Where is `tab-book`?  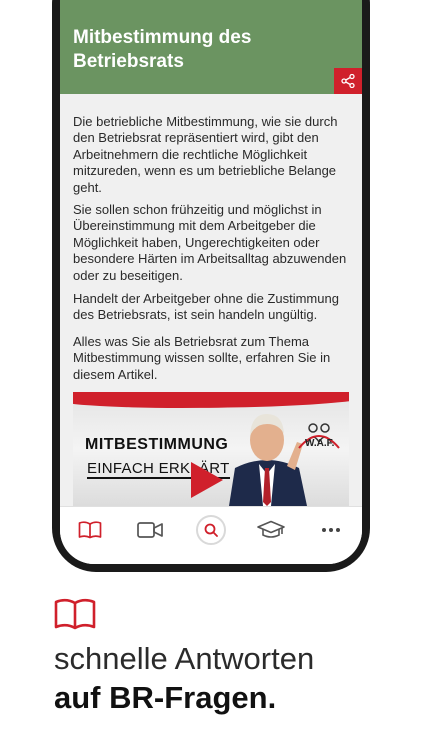 tab-book is located at coordinates (90, 530).